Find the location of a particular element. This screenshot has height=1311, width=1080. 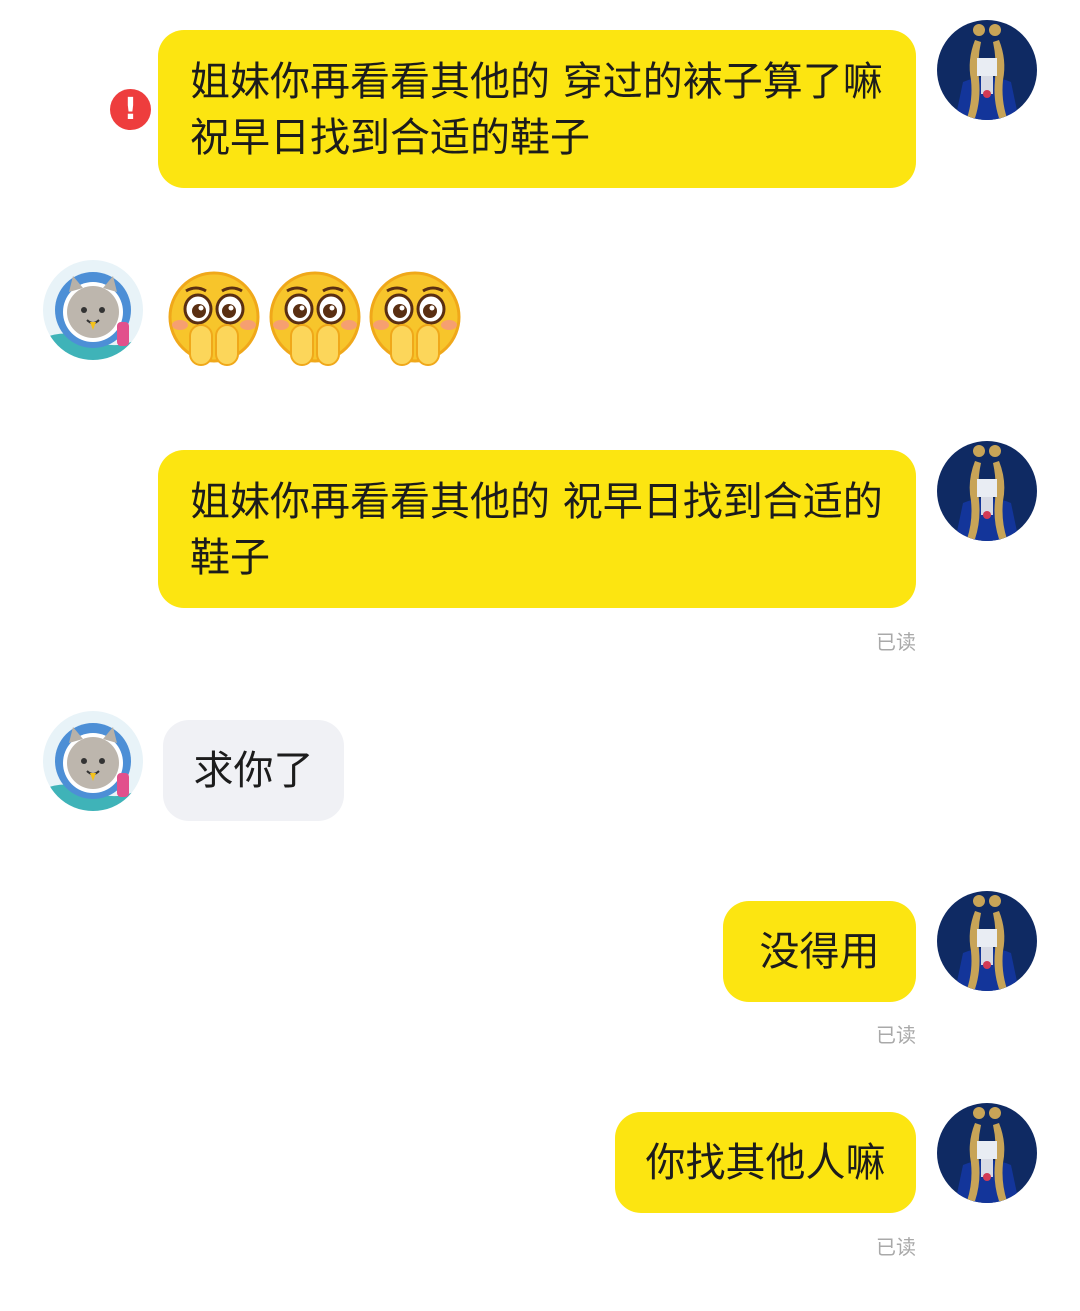

message-bubble: 求你了 is located at coordinates (253, 770).